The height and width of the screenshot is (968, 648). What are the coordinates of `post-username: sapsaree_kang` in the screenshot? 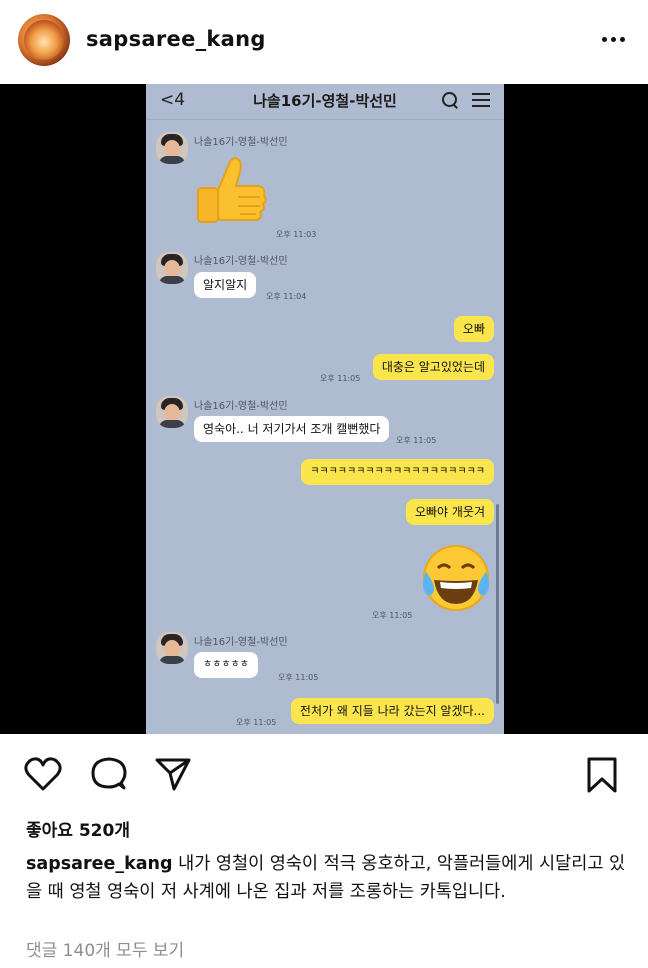 It's located at (176, 39).